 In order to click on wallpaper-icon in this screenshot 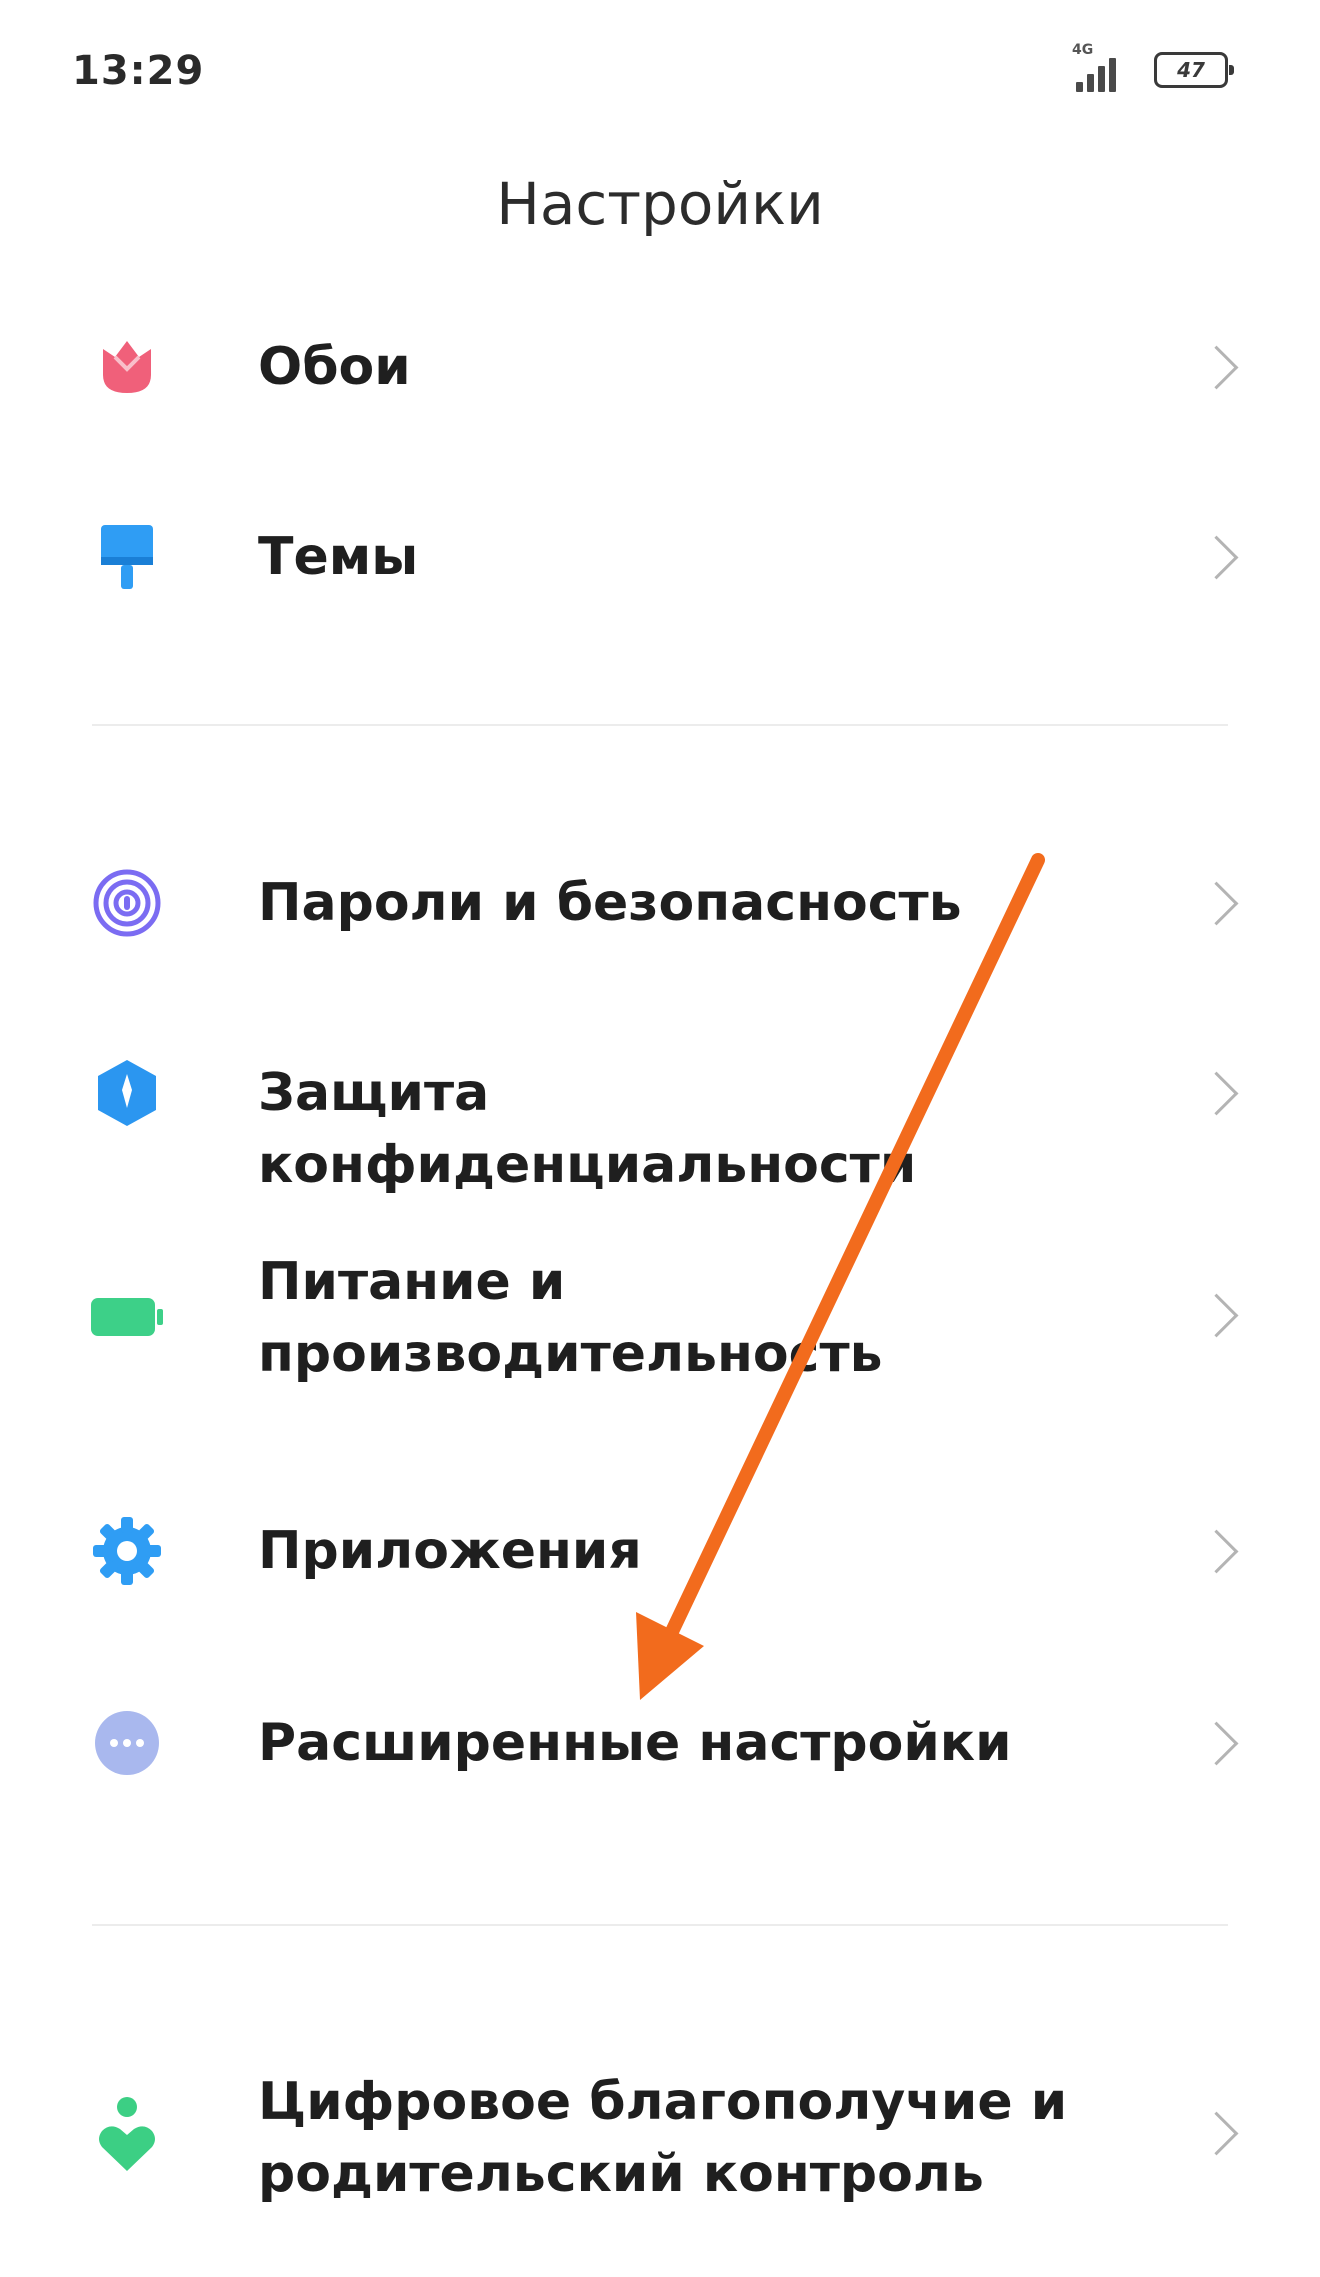, I will do `click(127, 367)`.